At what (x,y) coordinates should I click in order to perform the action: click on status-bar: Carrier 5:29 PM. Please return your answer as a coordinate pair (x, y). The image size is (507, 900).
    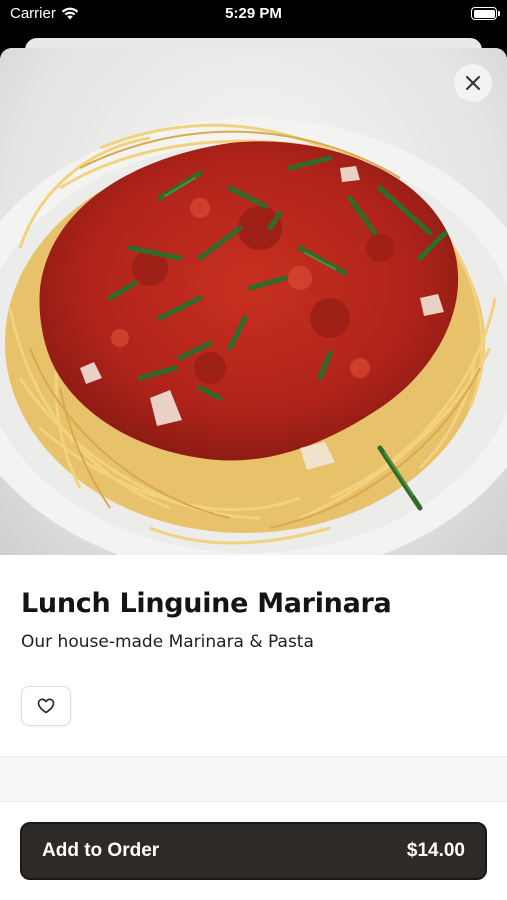
    Looking at the image, I should click on (253, 15).